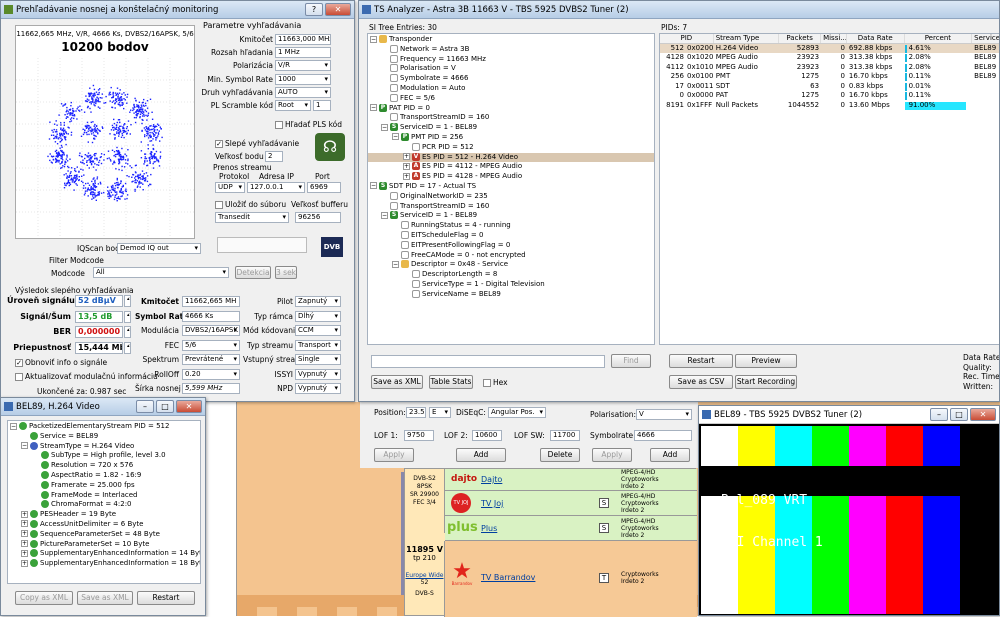 The height and width of the screenshot is (617, 1000). Describe the element at coordinates (303, 66) in the screenshot. I see `param-field: V/R` at that location.